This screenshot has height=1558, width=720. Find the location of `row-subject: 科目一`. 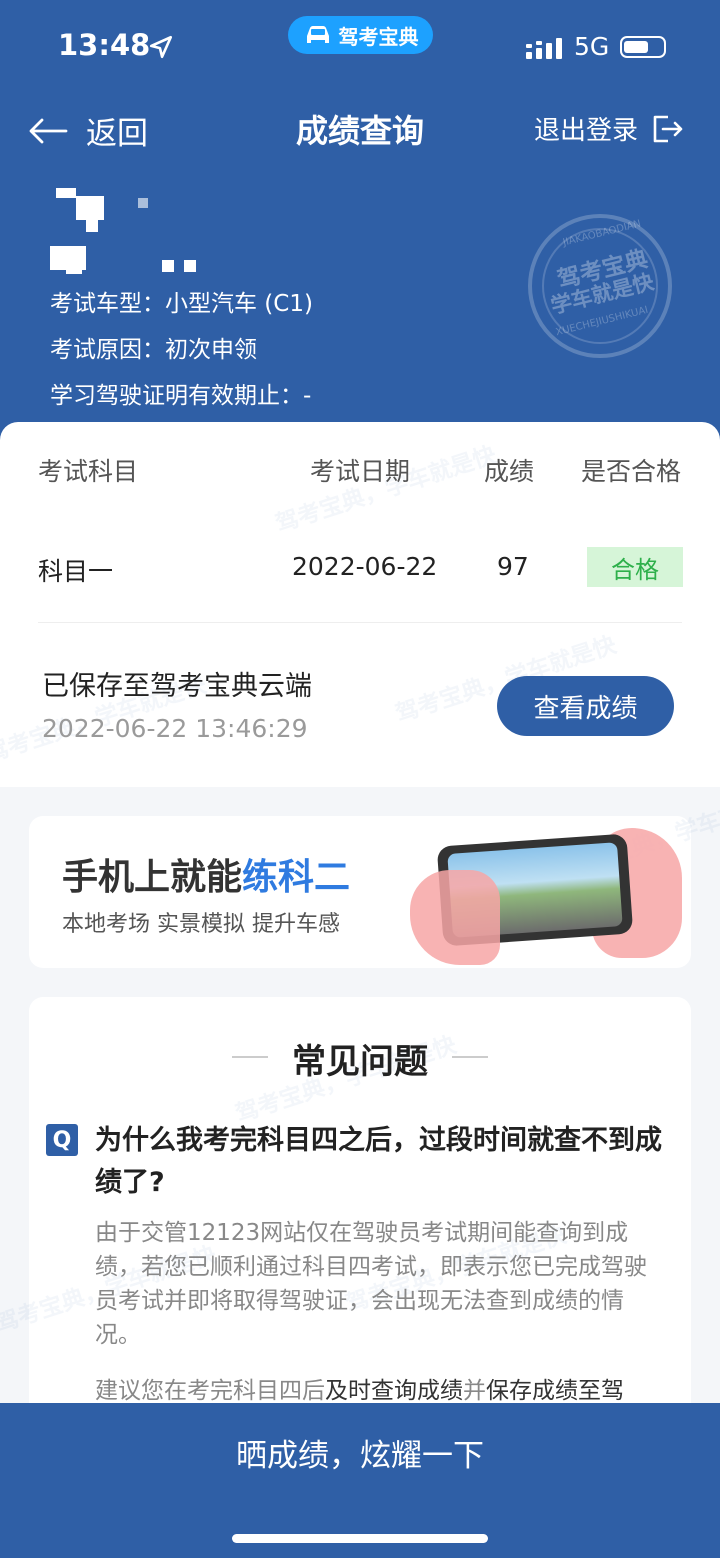

row-subject: 科目一 is located at coordinates (76, 571).